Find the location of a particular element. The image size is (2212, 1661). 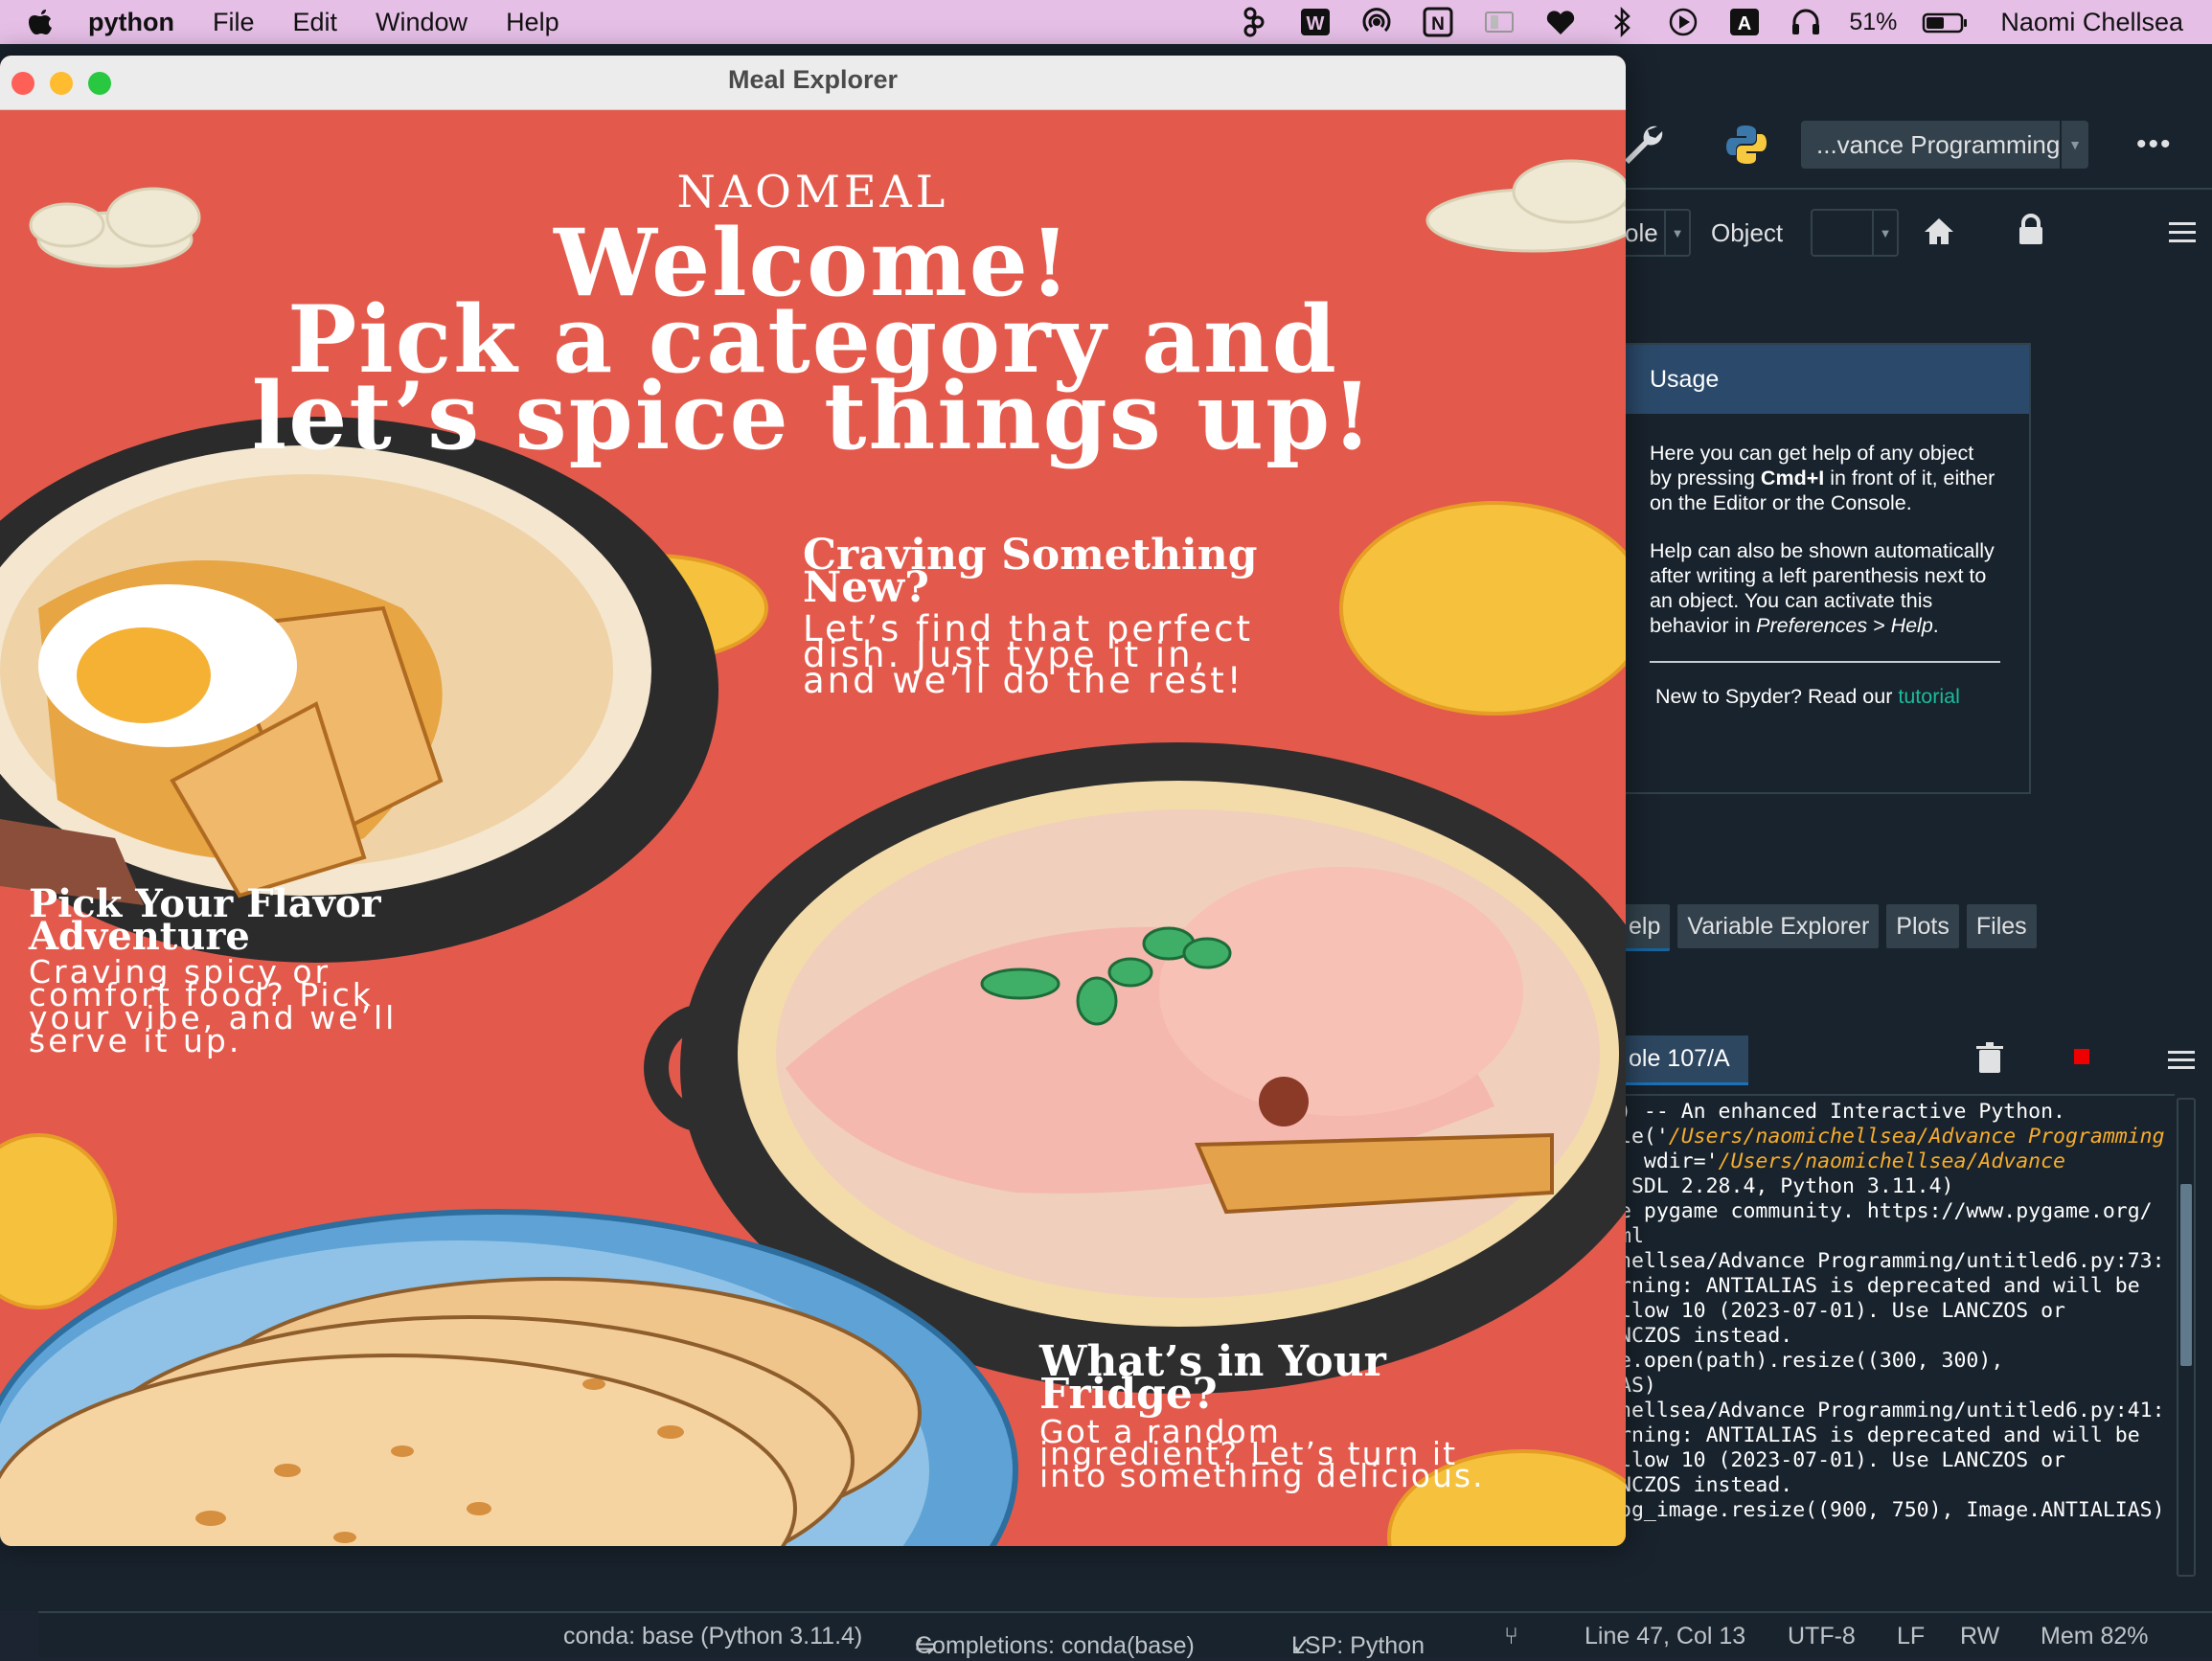

window-title: Meal Explorer is located at coordinates (813, 79).